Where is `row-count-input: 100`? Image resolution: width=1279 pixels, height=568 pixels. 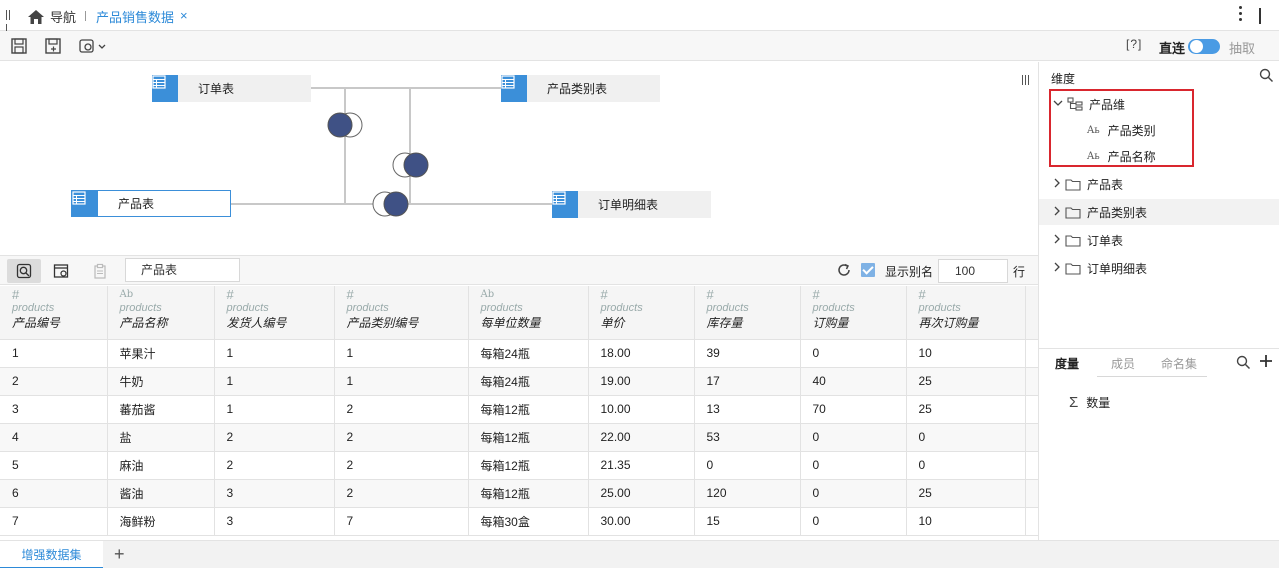
row-count-input: 100 is located at coordinates (973, 271).